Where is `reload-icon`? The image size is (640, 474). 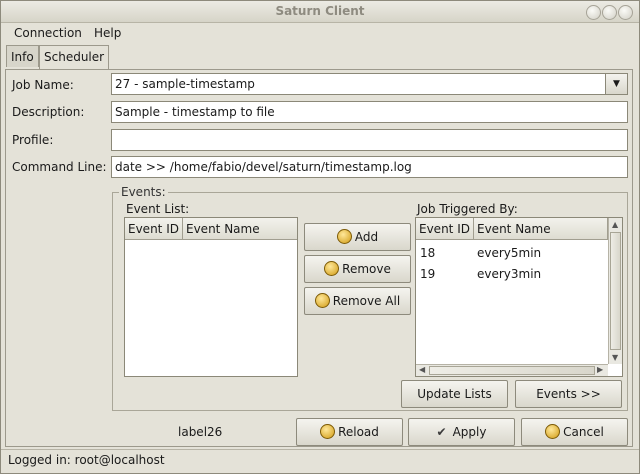 reload-icon is located at coordinates (328, 431).